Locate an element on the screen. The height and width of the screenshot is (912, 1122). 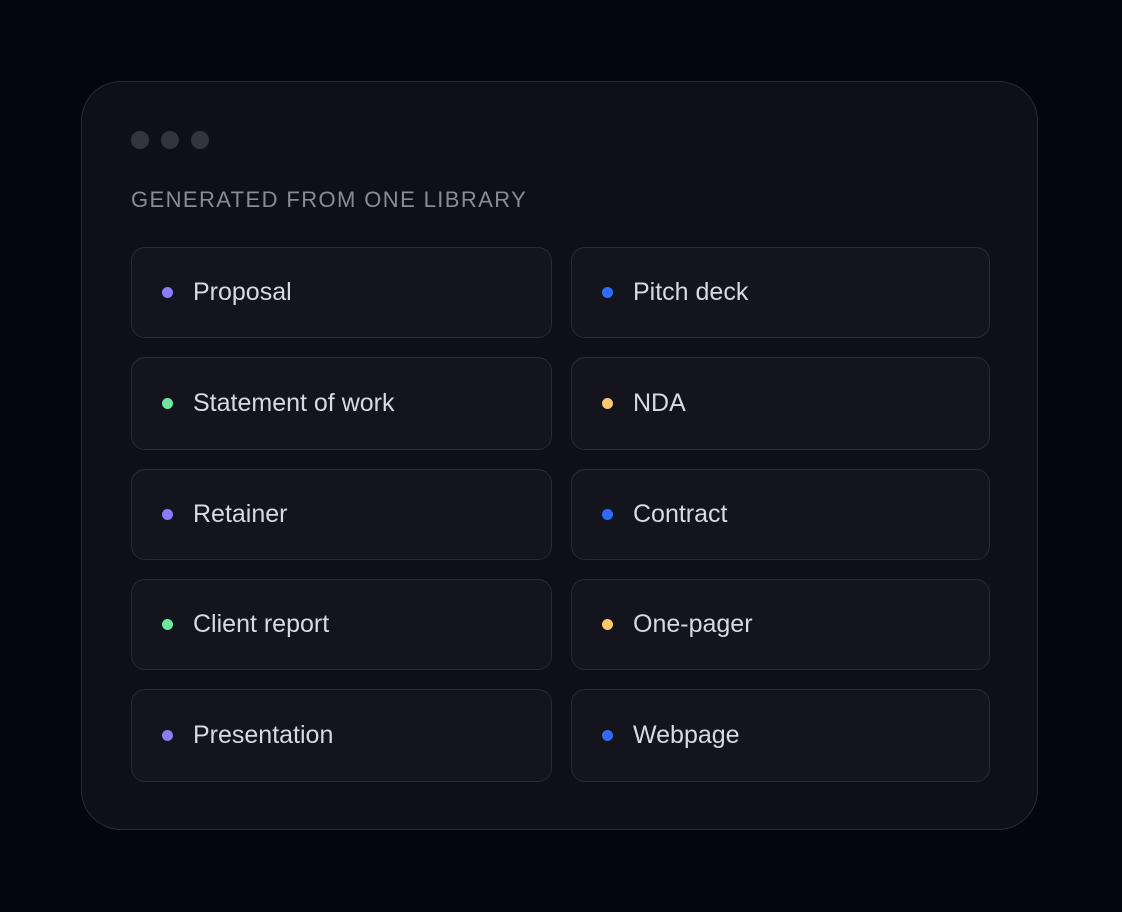
document-card-webpage: Webpage is located at coordinates (780, 735).